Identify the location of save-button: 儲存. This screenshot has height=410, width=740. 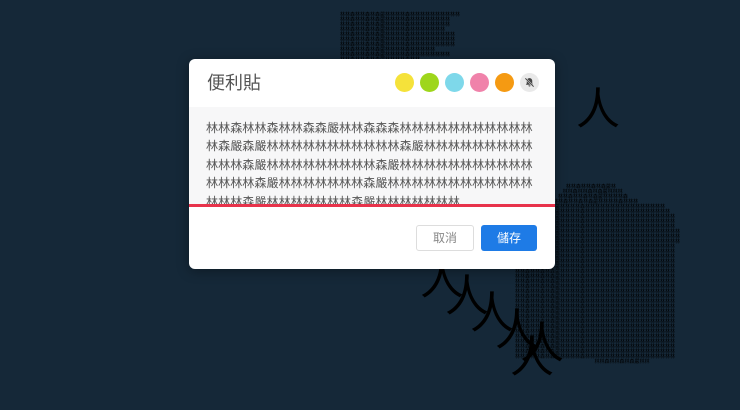
(509, 238).